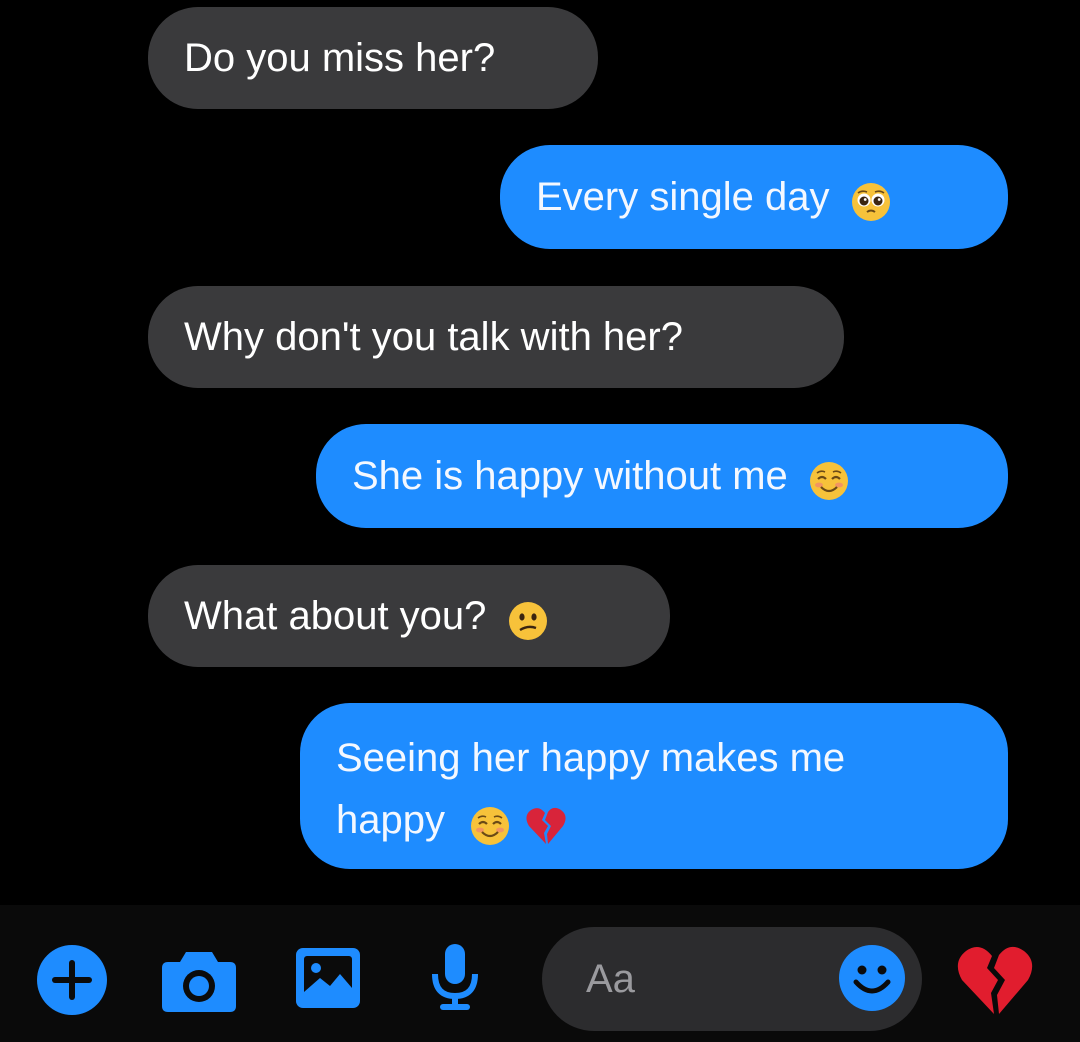 The image size is (1080, 1042). I want to click on message-text: She is happy without me, so click(570, 476).